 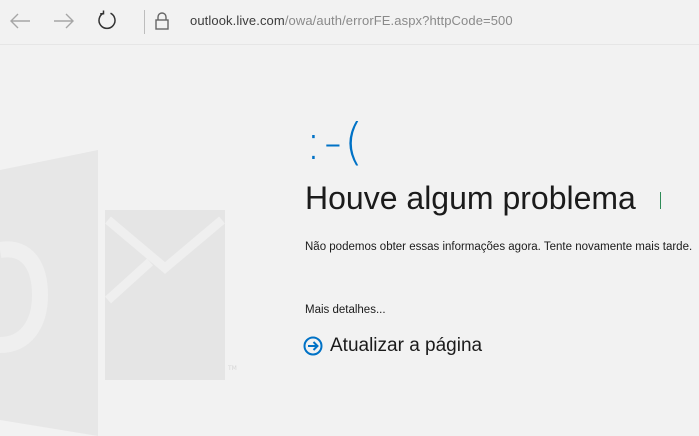 I want to click on forward-arrow-icon, so click(x=64, y=21).